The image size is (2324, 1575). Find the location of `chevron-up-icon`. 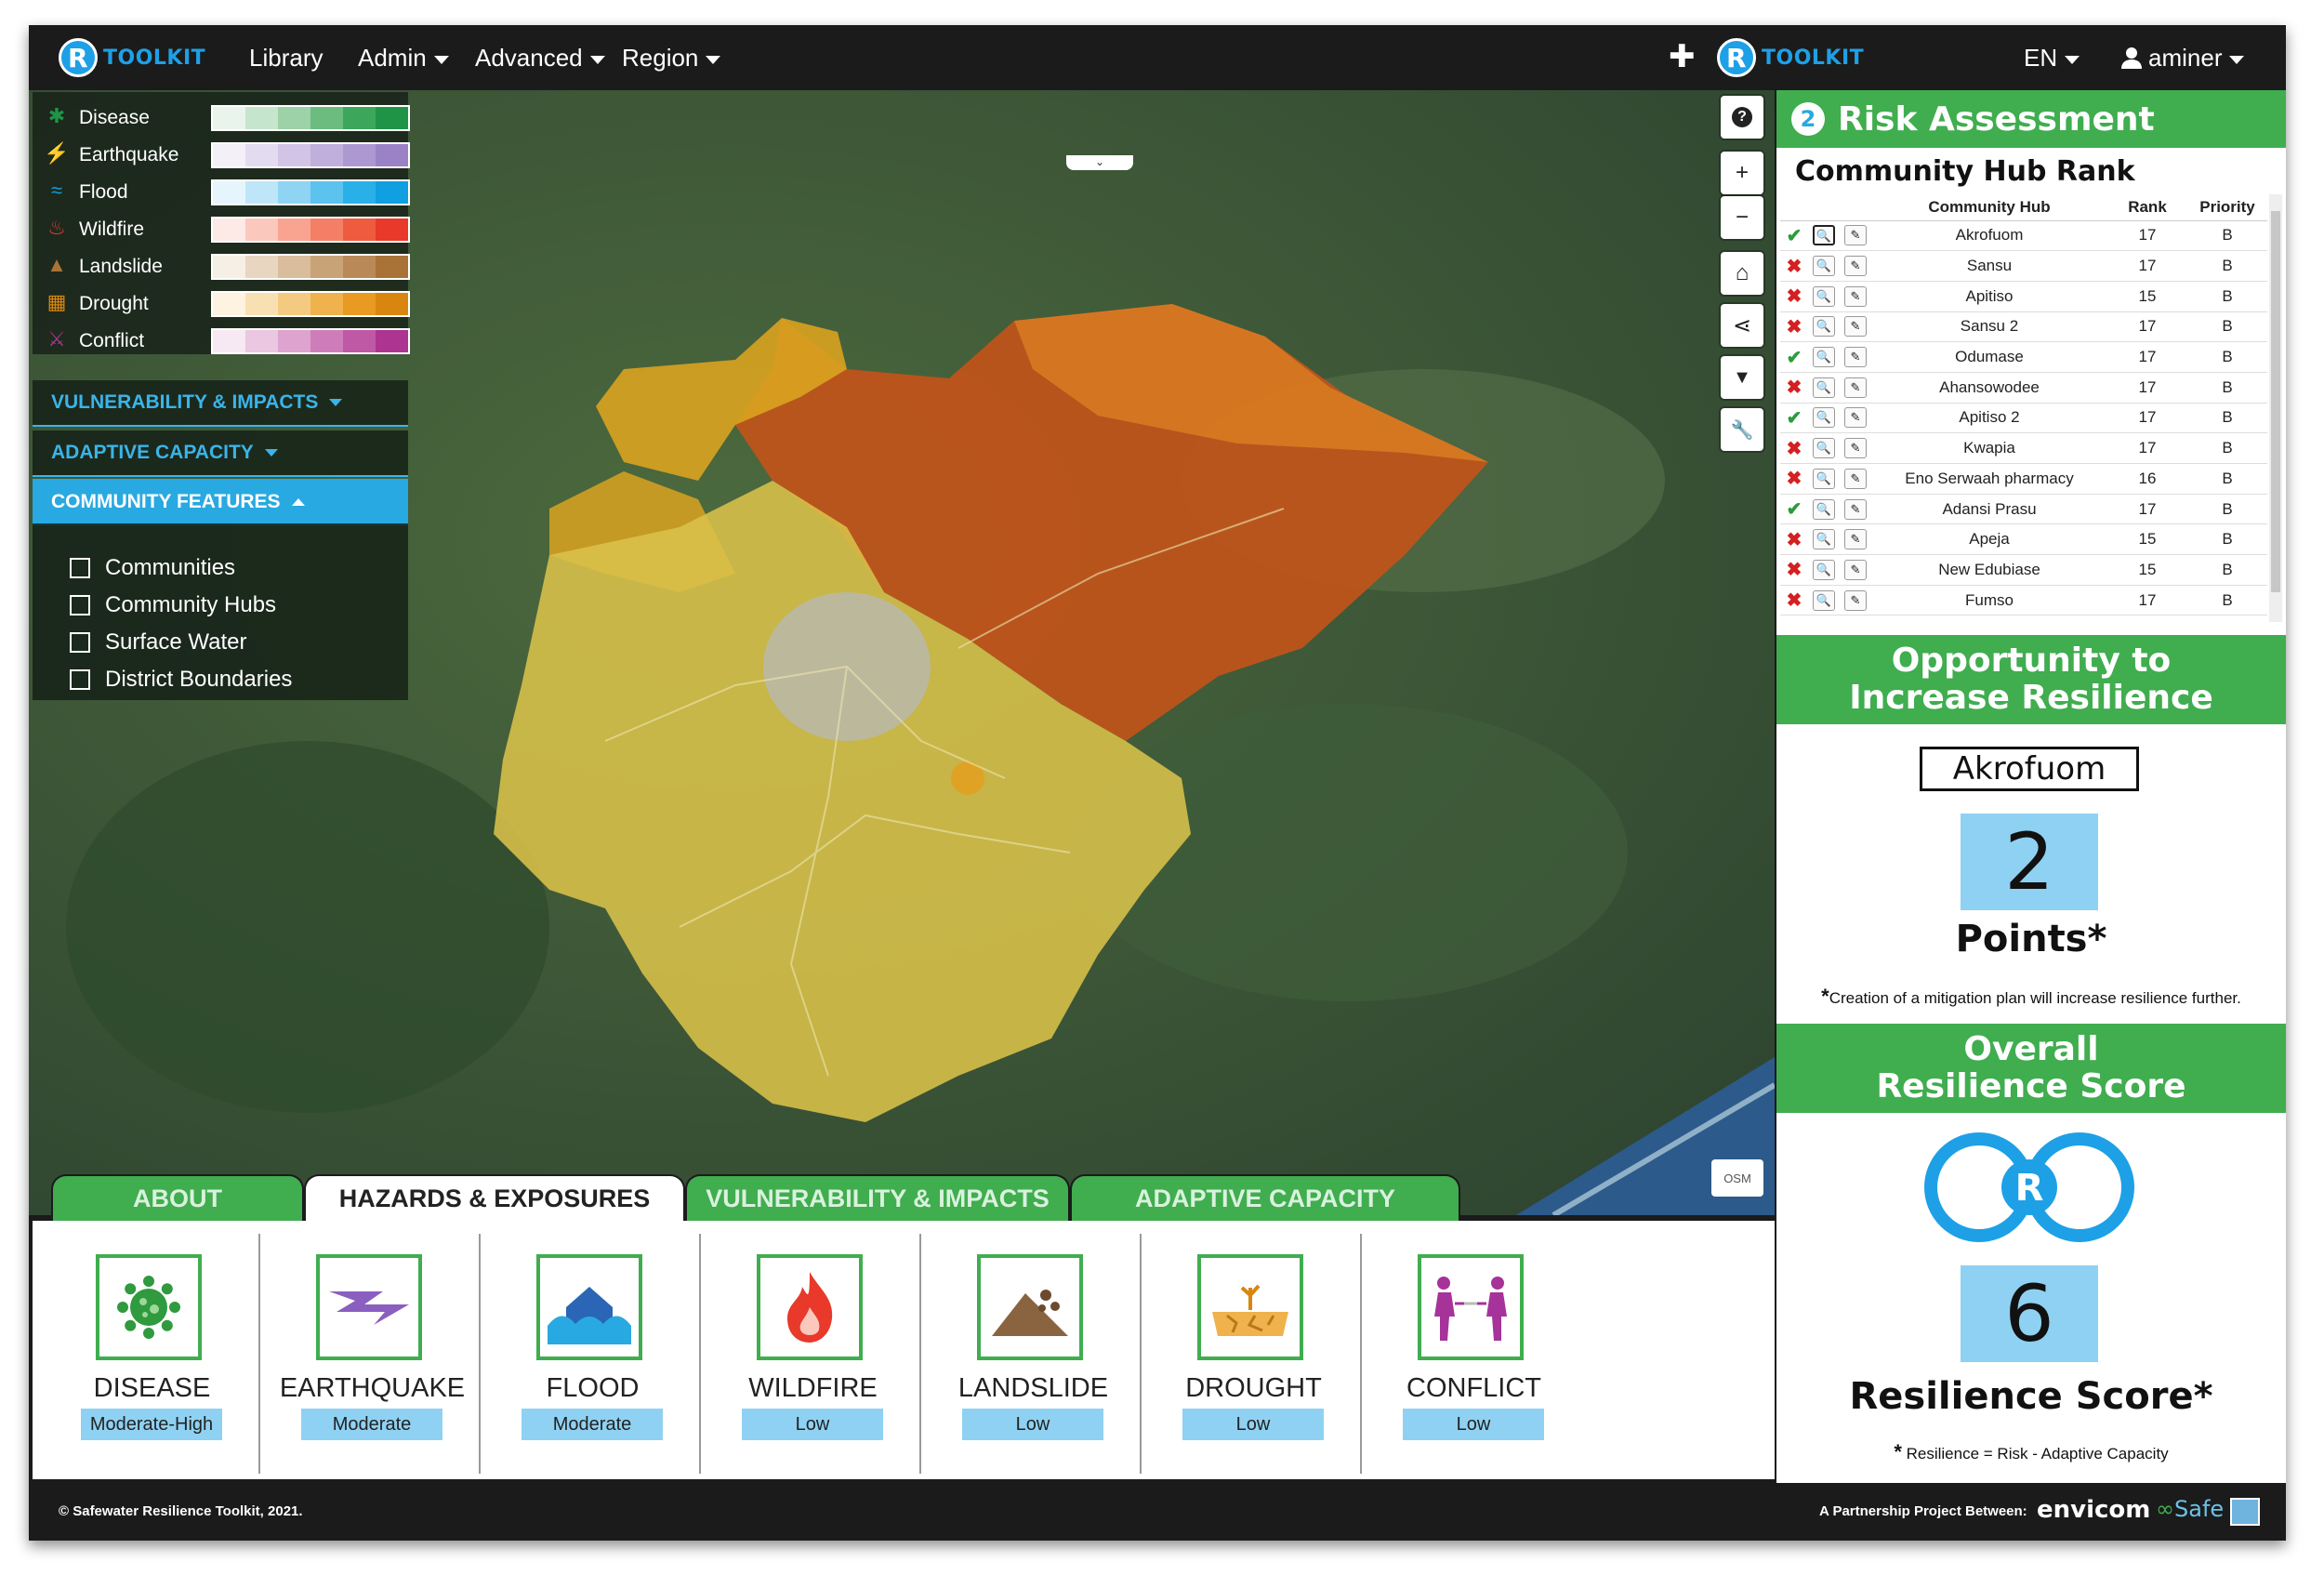

chevron-up-icon is located at coordinates (298, 502).